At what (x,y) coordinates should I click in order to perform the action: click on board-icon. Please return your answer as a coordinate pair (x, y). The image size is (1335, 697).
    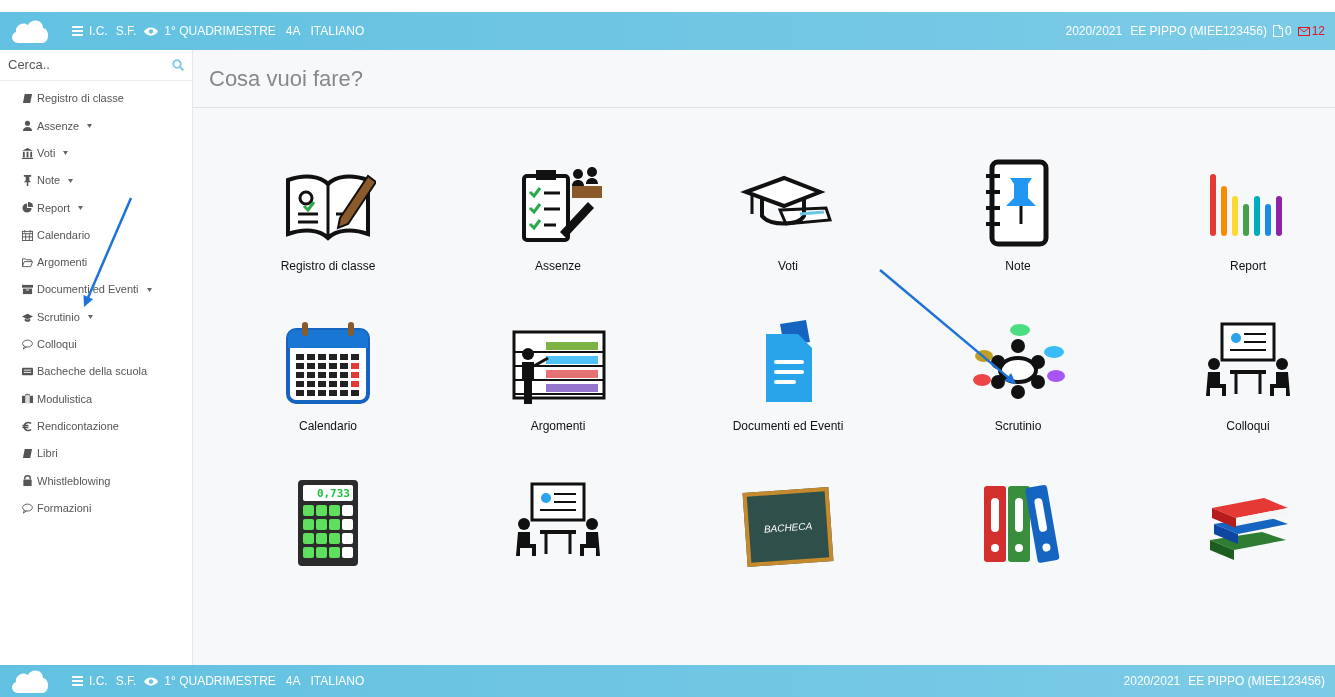
    Looking at the image, I should click on (27, 372).